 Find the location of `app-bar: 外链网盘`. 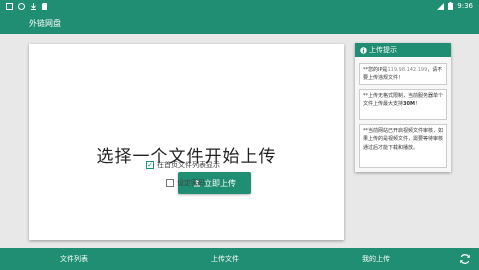

app-bar: 外链网盘 is located at coordinates (239, 23).